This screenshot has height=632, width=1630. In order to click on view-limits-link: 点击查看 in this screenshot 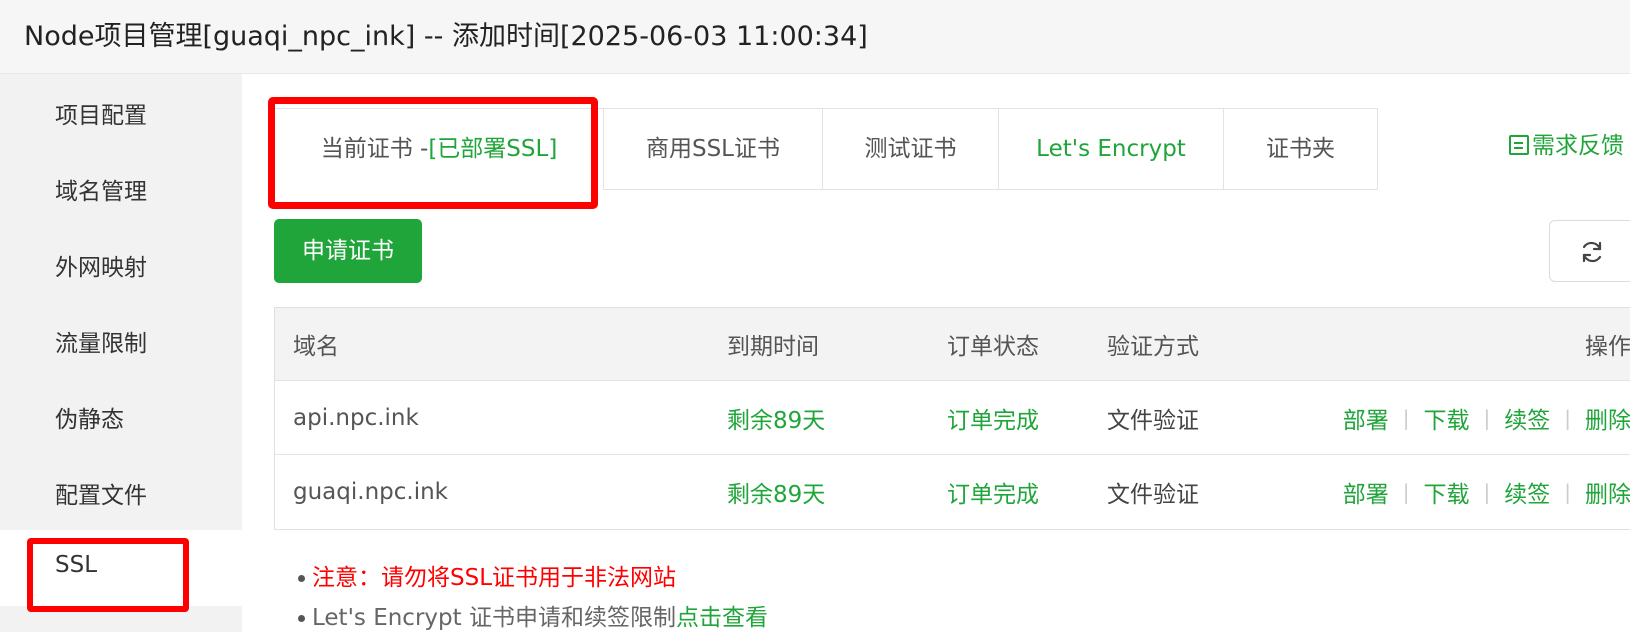, I will do `click(722, 618)`.